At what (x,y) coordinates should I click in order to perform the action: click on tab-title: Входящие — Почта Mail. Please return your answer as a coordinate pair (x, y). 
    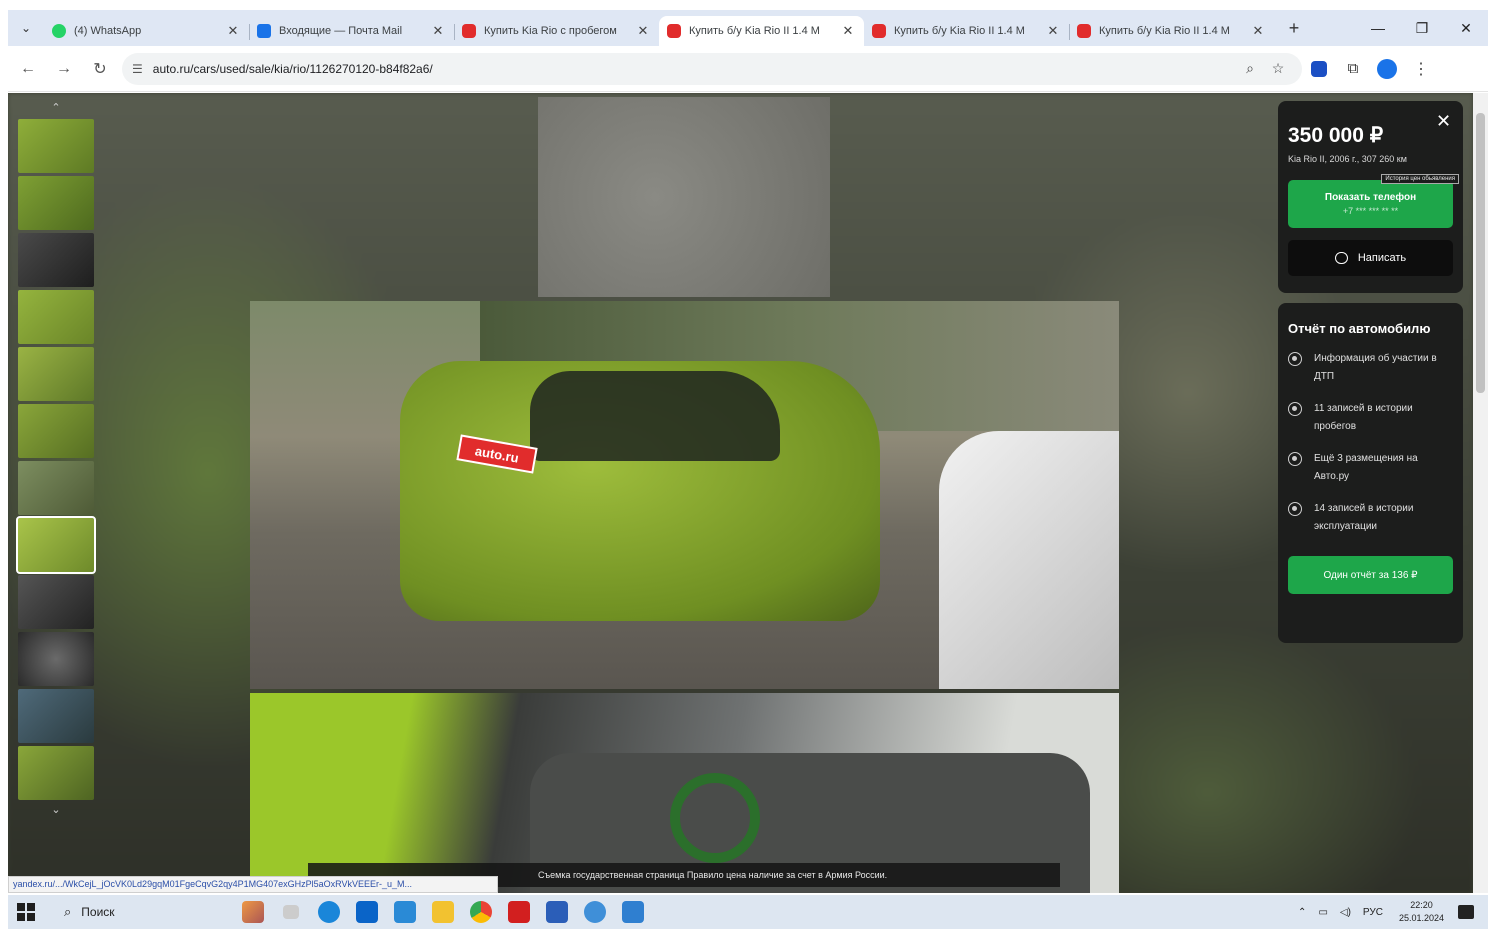
    Looking at the image, I should click on (341, 31).